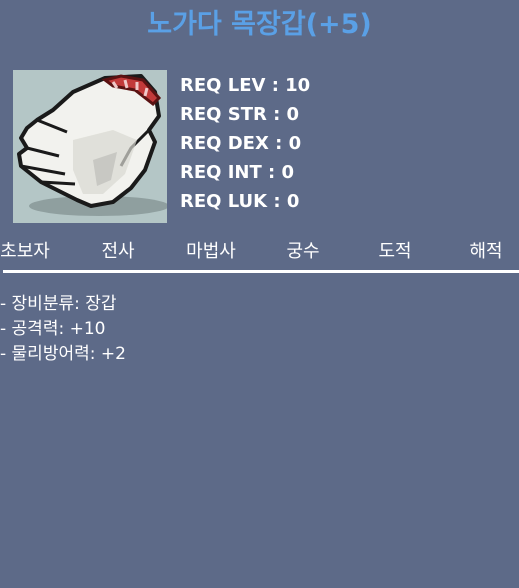  What do you see at coordinates (63, 354) in the screenshot?
I see `stat-physical-defense: - 물리방어력: +2` at bounding box center [63, 354].